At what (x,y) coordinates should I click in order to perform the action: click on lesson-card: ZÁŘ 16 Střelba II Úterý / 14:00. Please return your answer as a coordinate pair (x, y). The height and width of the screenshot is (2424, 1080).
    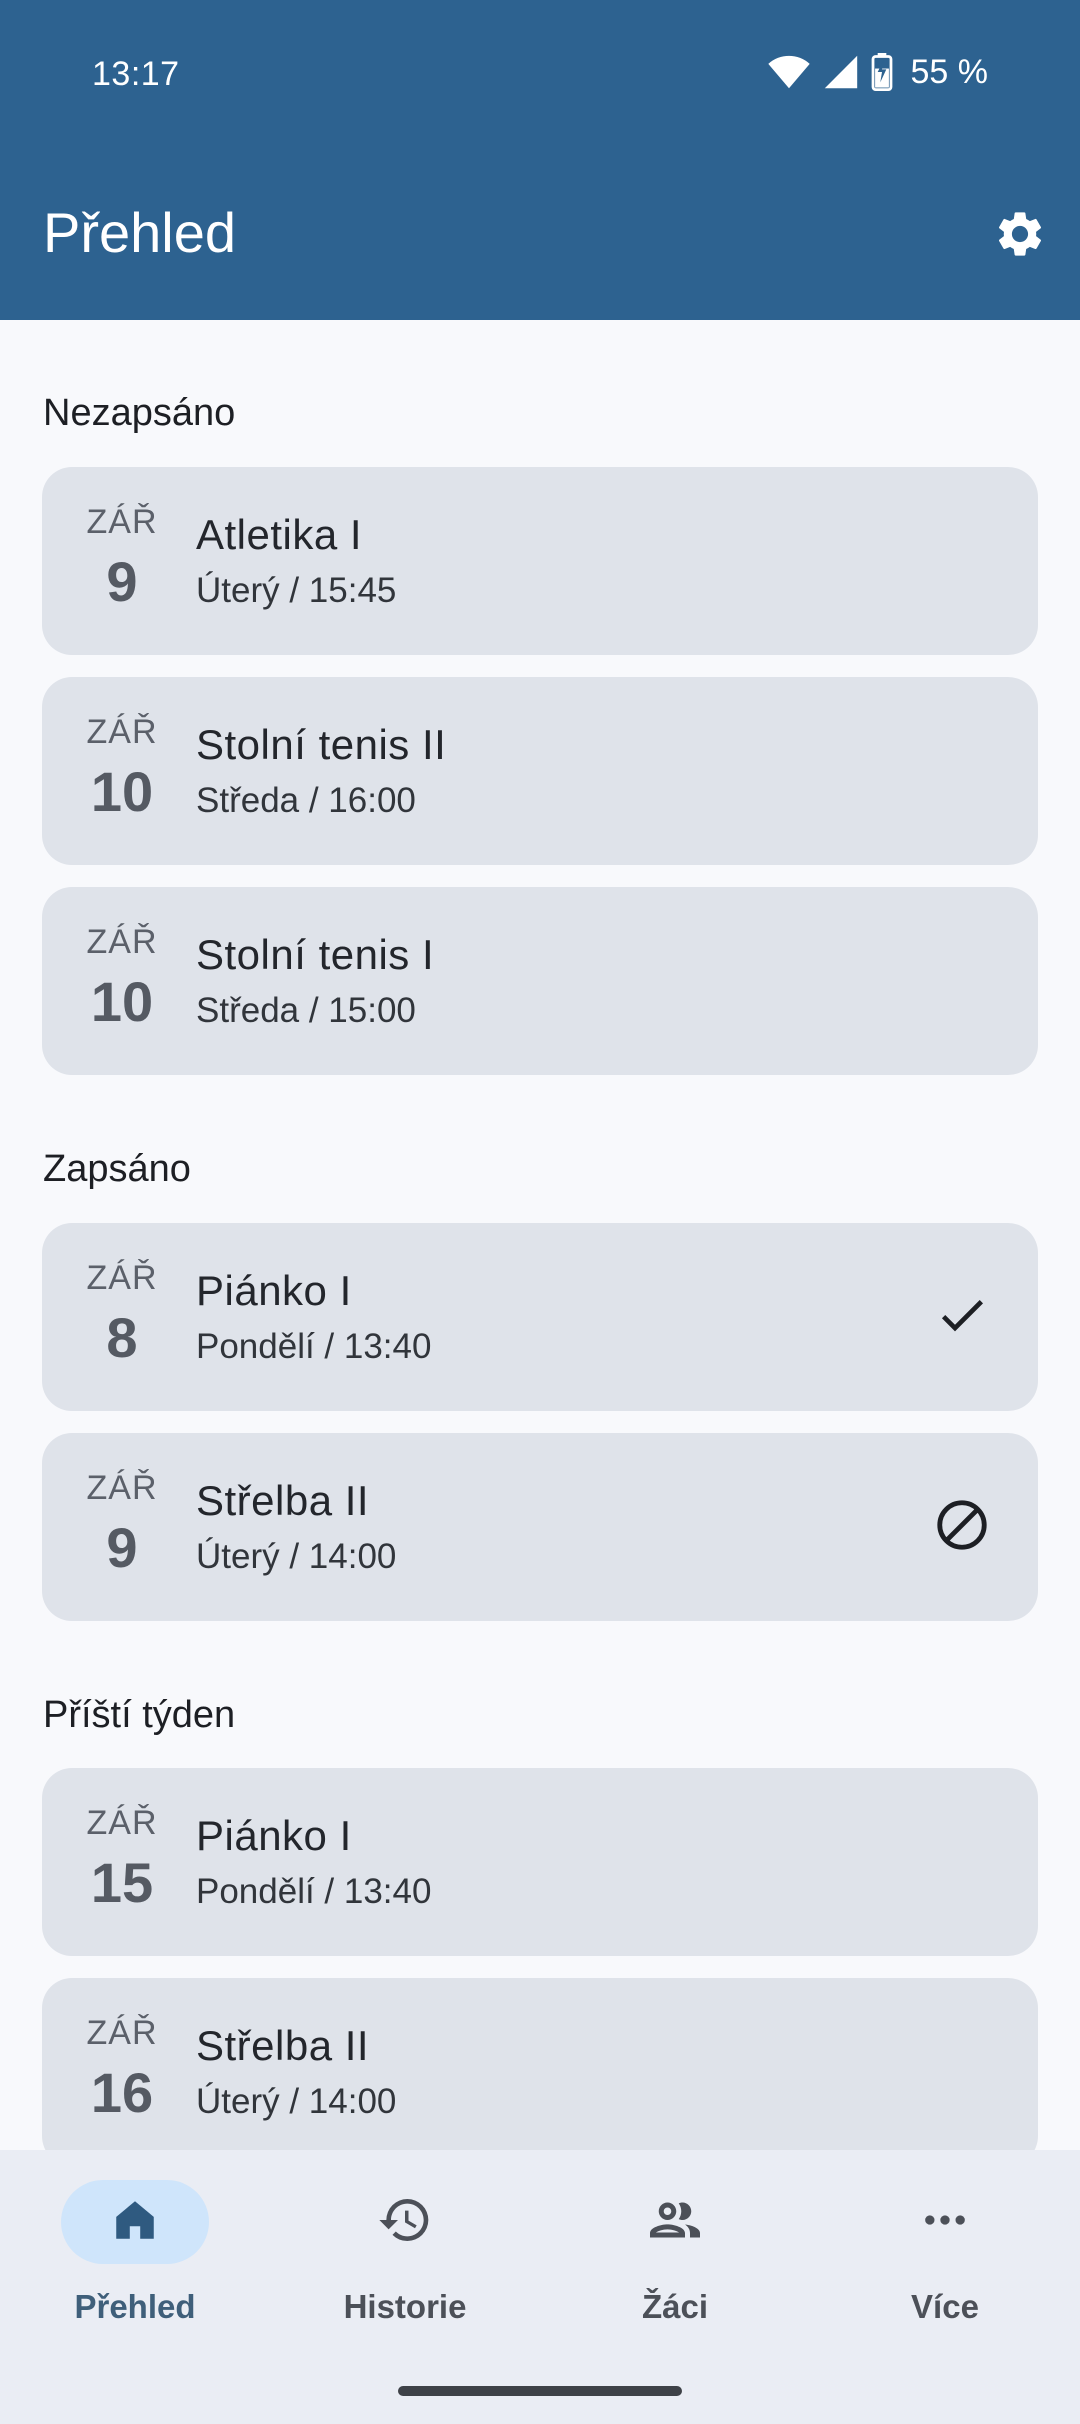
    Looking at the image, I should click on (540, 2064).